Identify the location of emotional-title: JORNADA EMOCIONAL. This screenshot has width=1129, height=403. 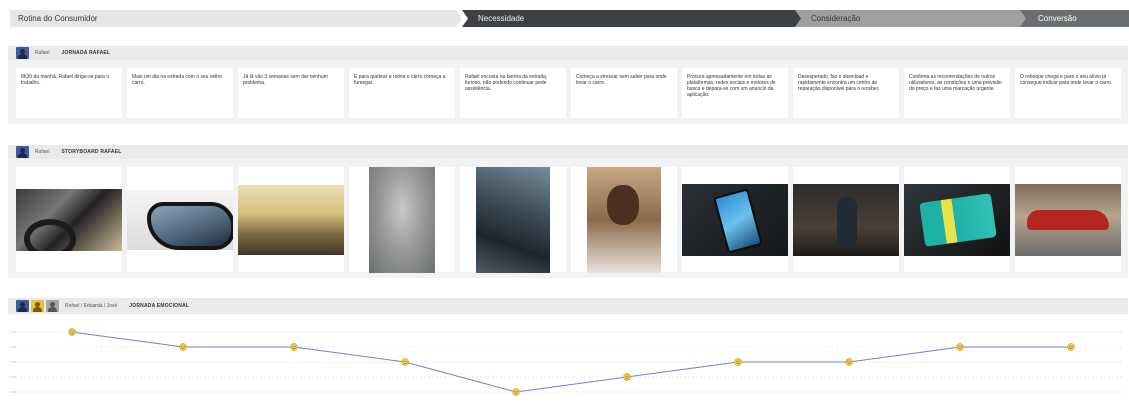
(159, 306).